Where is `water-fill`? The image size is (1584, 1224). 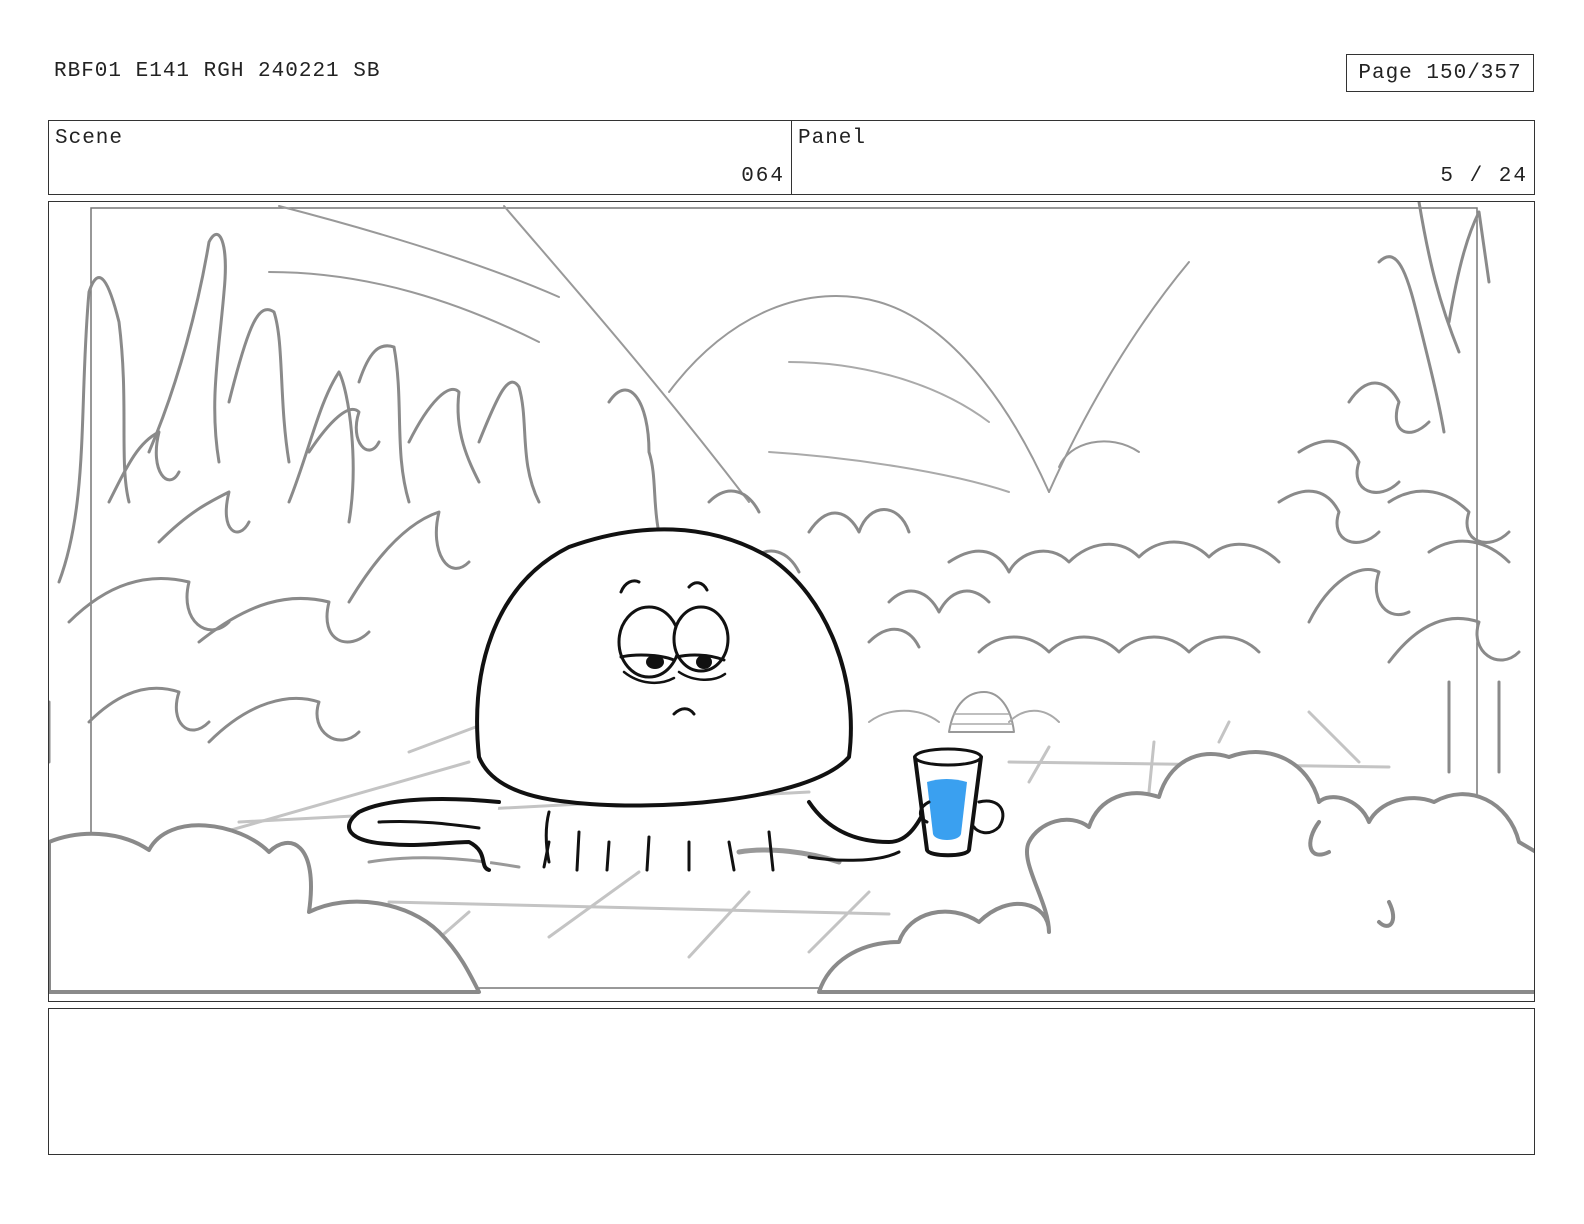
water-fill is located at coordinates (947, 809).